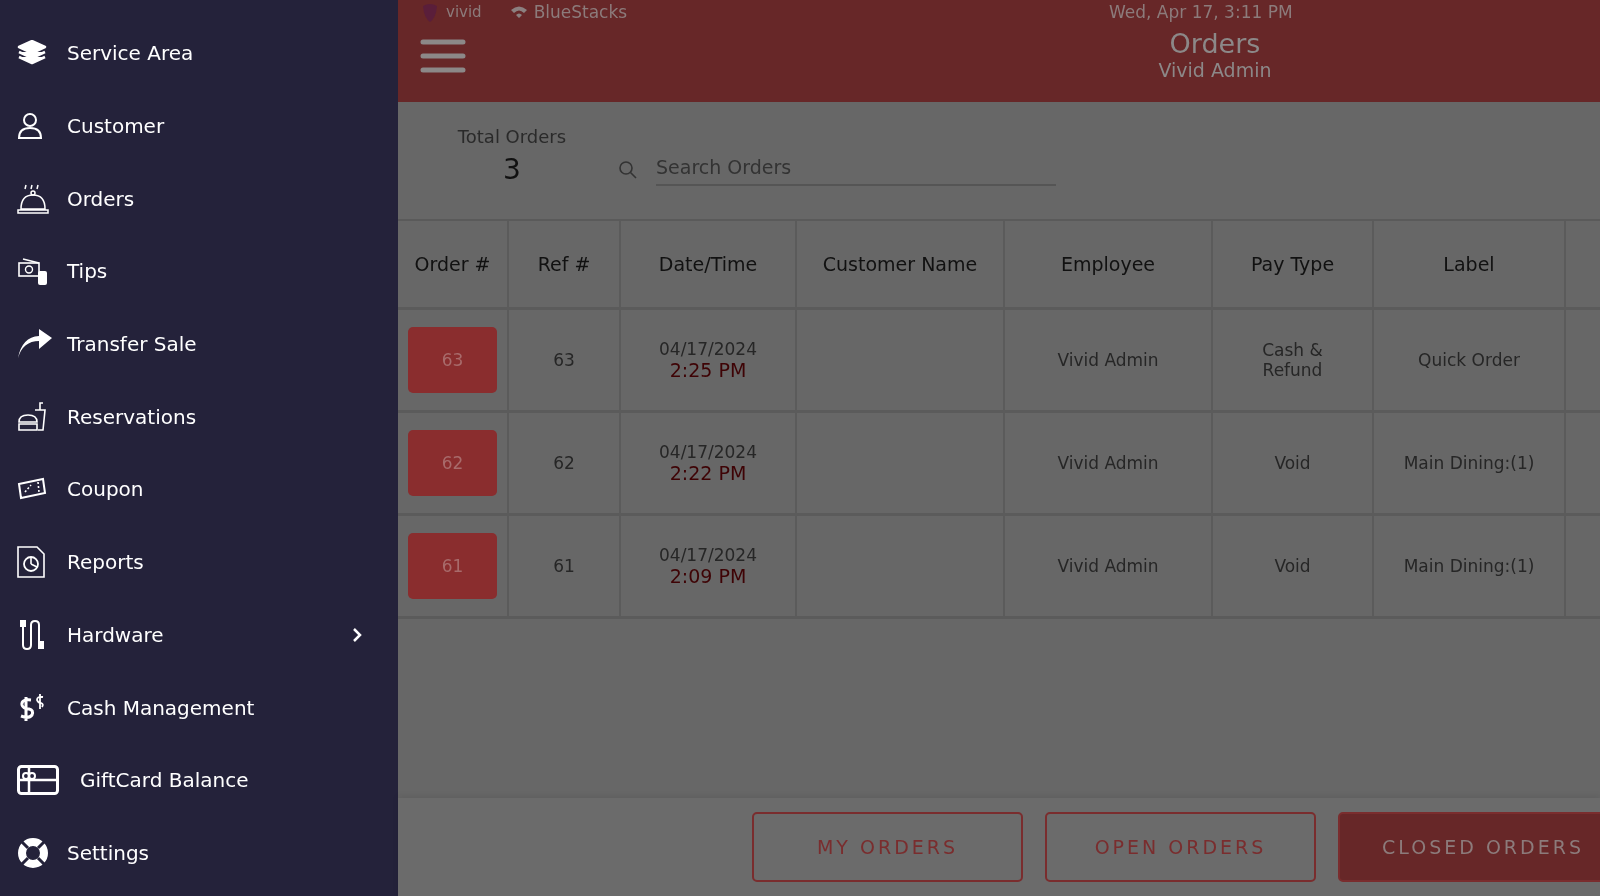 This screenshot has width=1600, height=896. What do you see at coordinates (199, 562) in the screenshot?
I see `sidebar-item: Reports` at bounding box center [199, 562].